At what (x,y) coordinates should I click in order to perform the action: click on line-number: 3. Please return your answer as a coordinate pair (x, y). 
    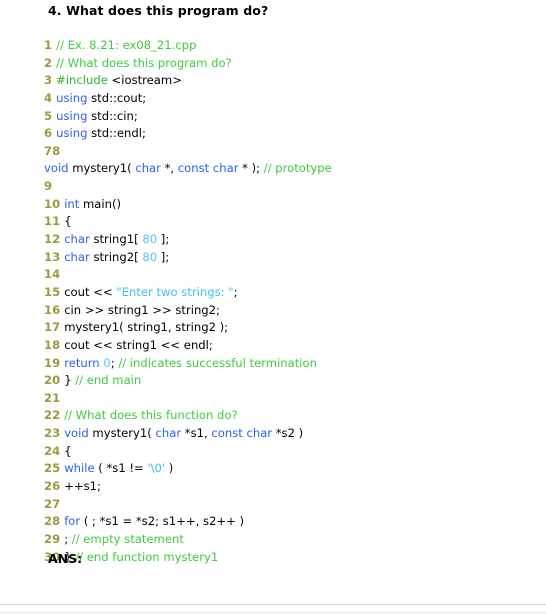
    Looking at the image, I should click on (48, 80).